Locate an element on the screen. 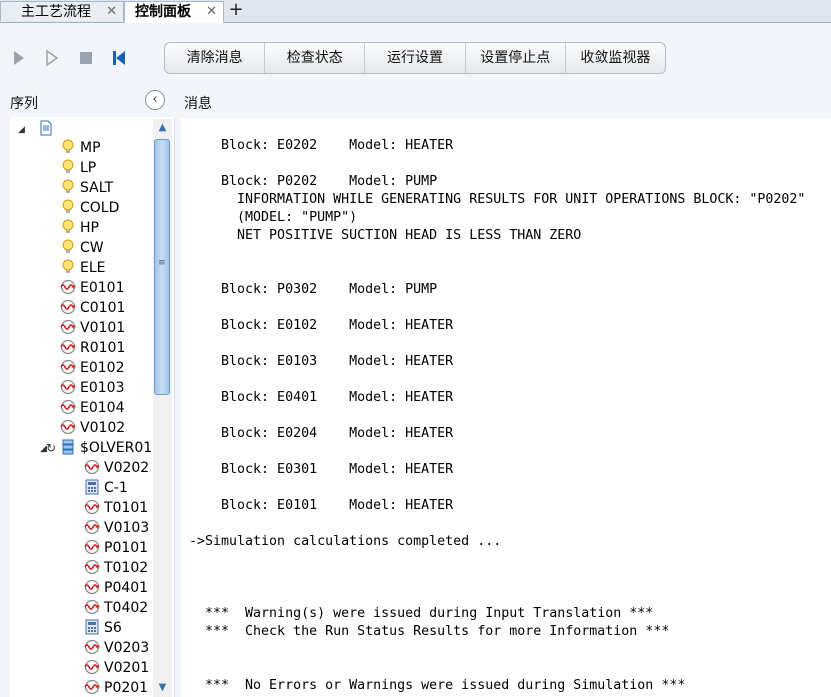  tree-item-c1: C-1 is located at coordinates (106, 488).